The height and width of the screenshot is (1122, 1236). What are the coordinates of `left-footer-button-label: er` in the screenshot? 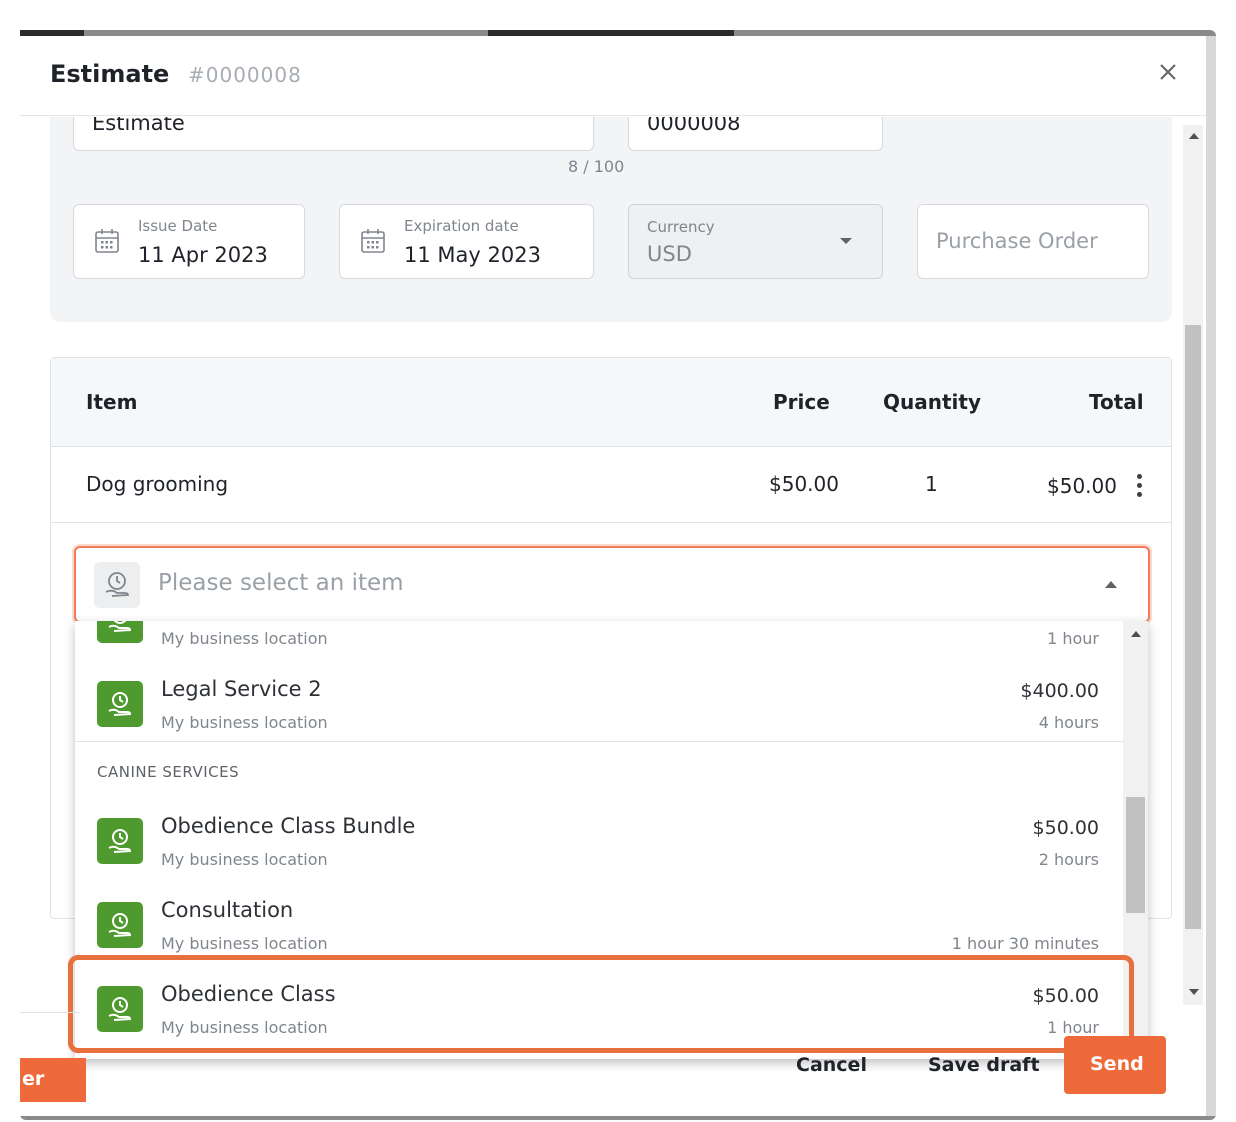 It's located at (33, 1079).